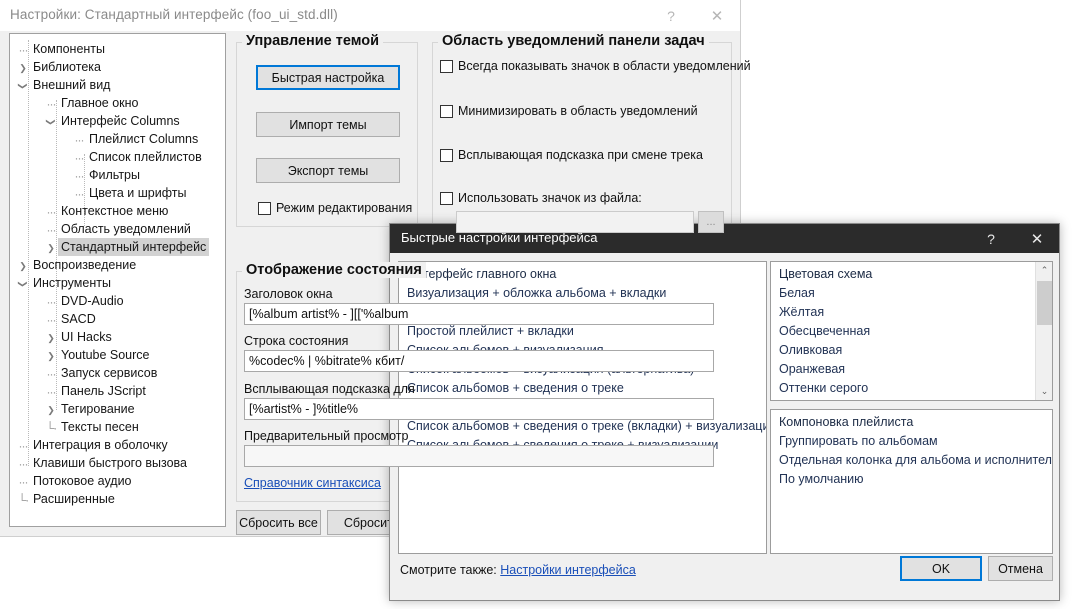 This screenshot has width=1072, height=609. Describe the element at coordinates (479, 361) in the screenshot. I see `status-line-input: %codec% | %bitrate% кбит/` at that location.